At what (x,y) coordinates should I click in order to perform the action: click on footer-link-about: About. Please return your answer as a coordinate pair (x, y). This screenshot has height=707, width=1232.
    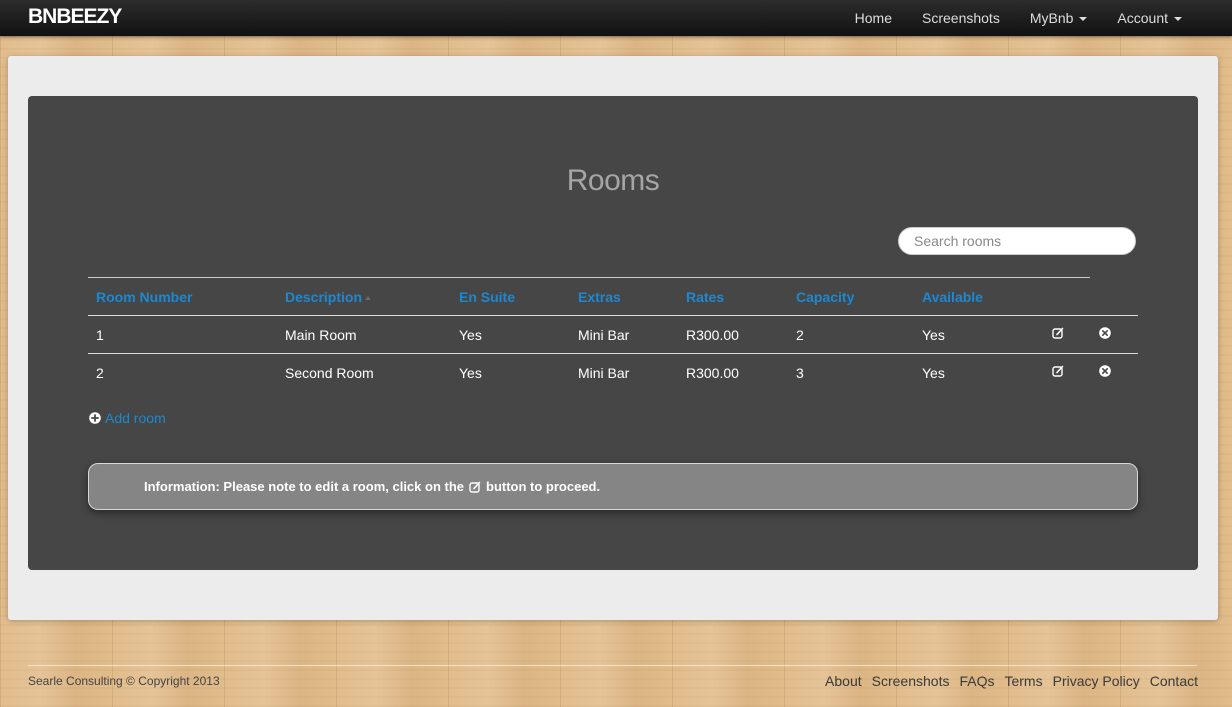
    Looking at the image, I should click on (843, 681).